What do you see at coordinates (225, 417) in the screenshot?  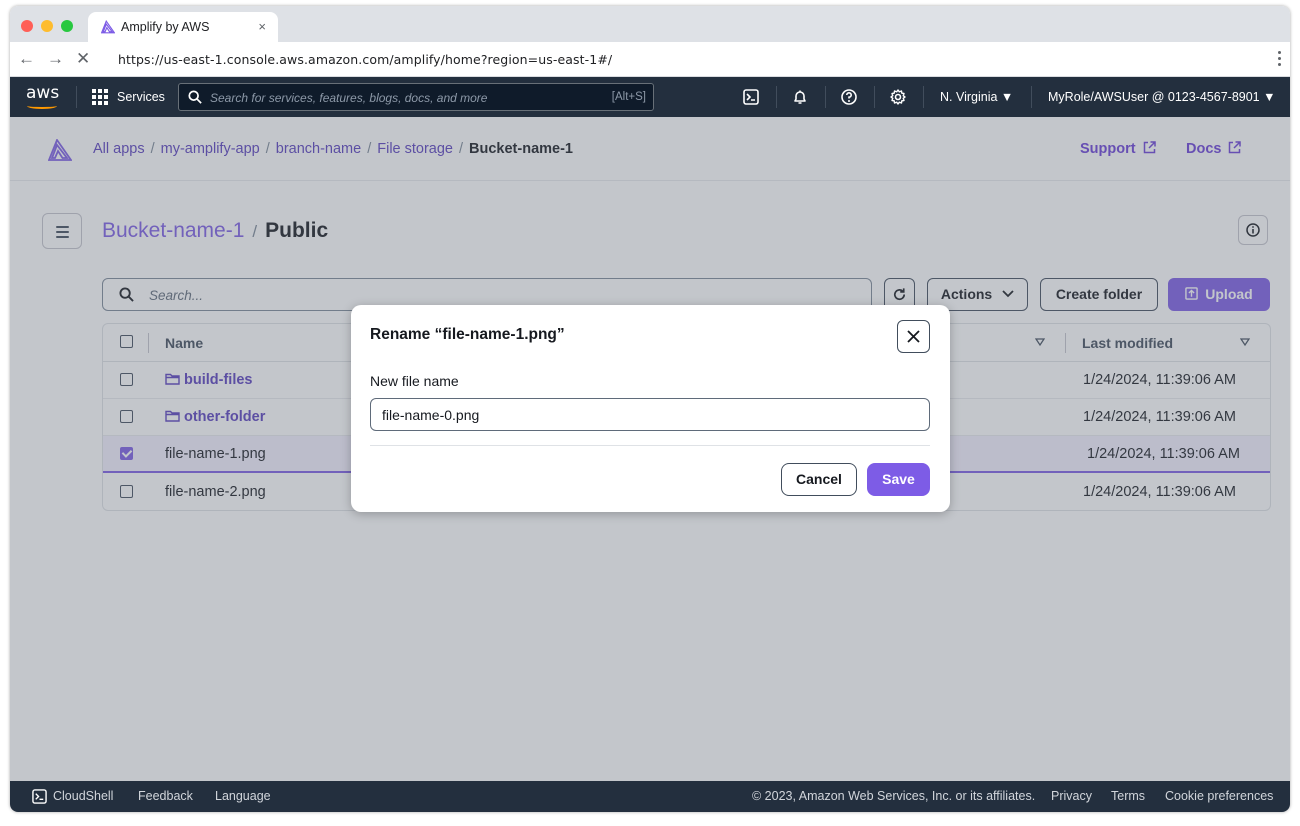 I see `row-name: other-folder` at bounding box center [225, 417].